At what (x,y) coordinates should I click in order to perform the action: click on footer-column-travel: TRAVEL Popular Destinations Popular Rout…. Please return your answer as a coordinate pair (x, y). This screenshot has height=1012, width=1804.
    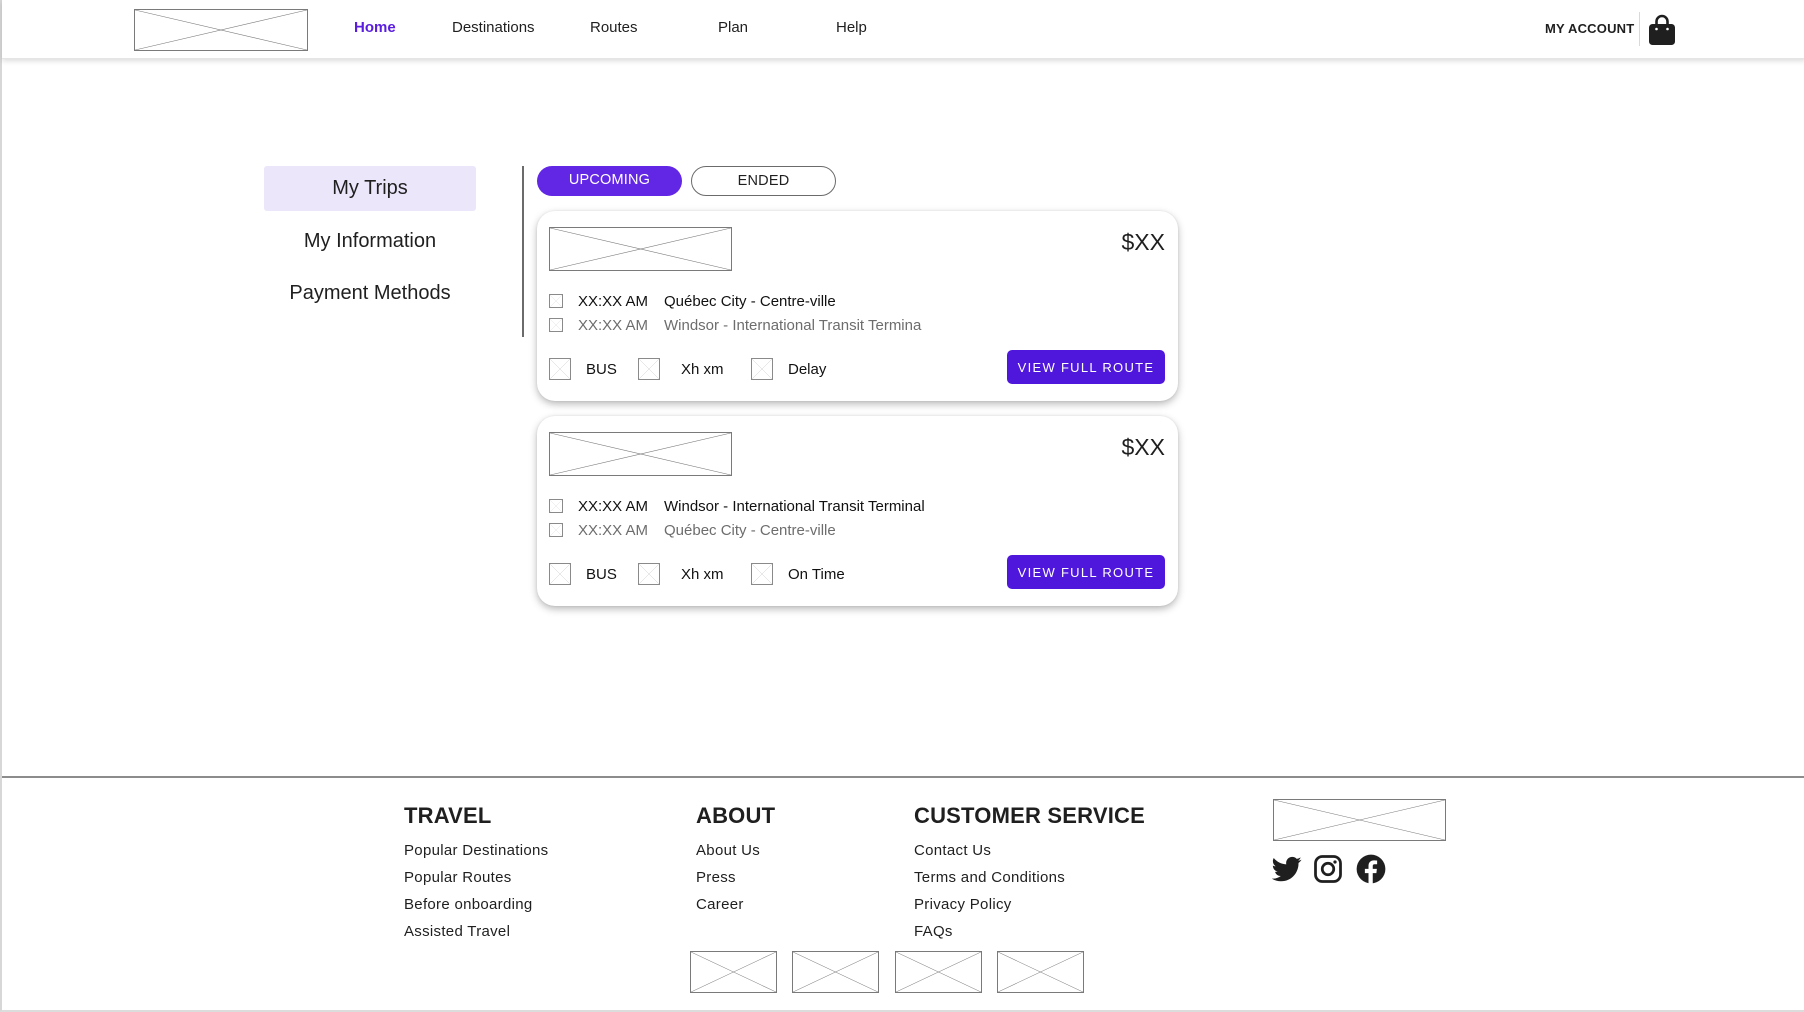
    Looking at the image, I should click on (476, 874).